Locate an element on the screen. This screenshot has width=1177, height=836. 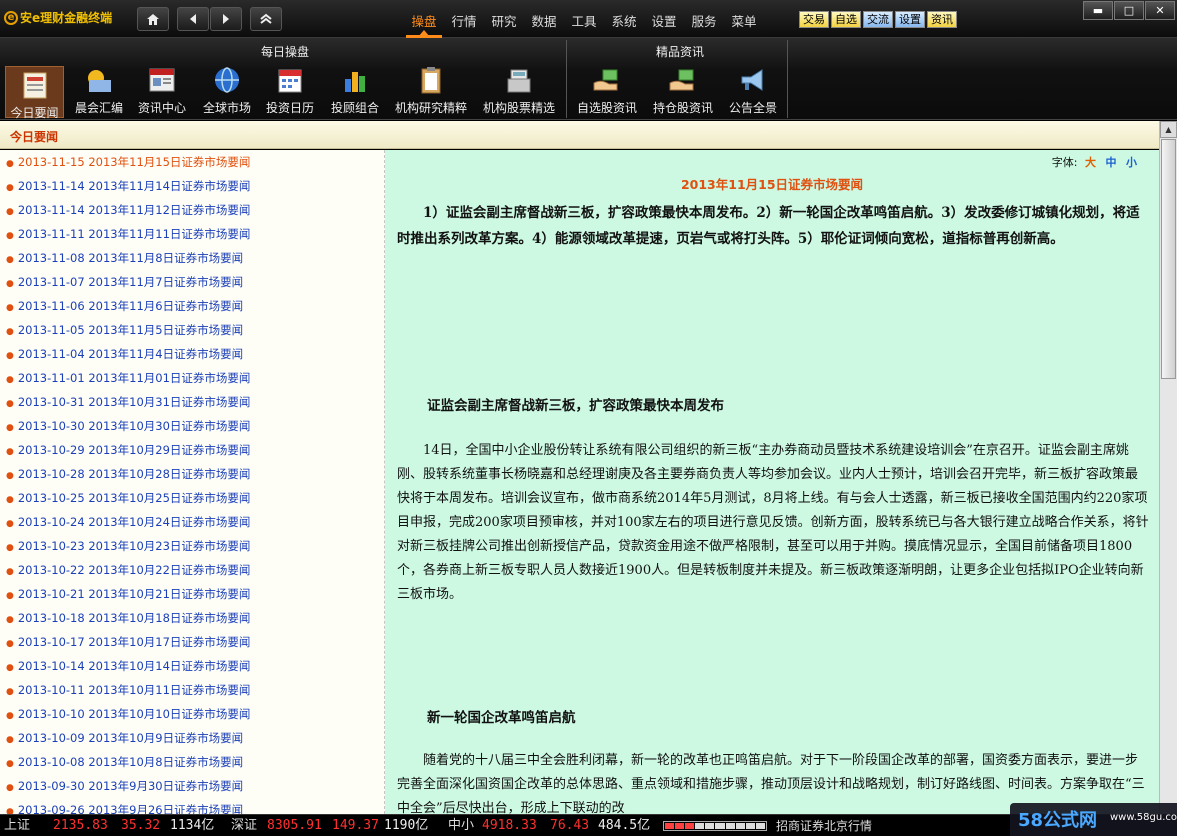
arrow-left-icon is located at coordinates (193, 19).